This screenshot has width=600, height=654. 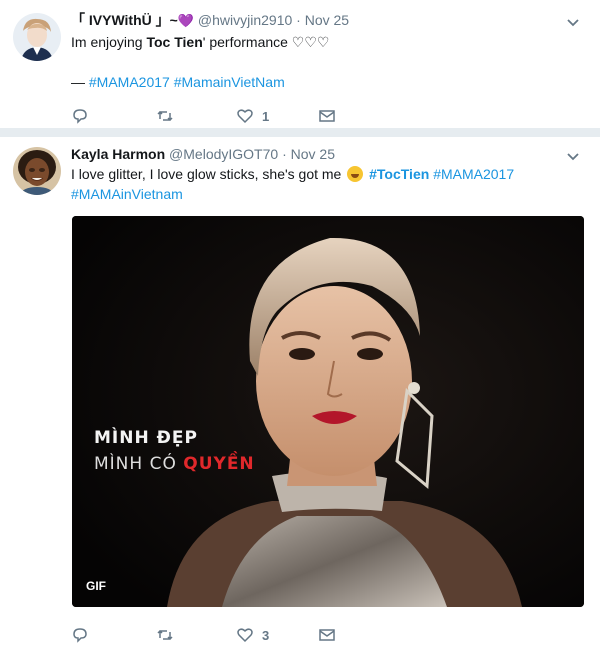 I want to click on caption-text-red: QUYỀN, so click(x=219, y=464).